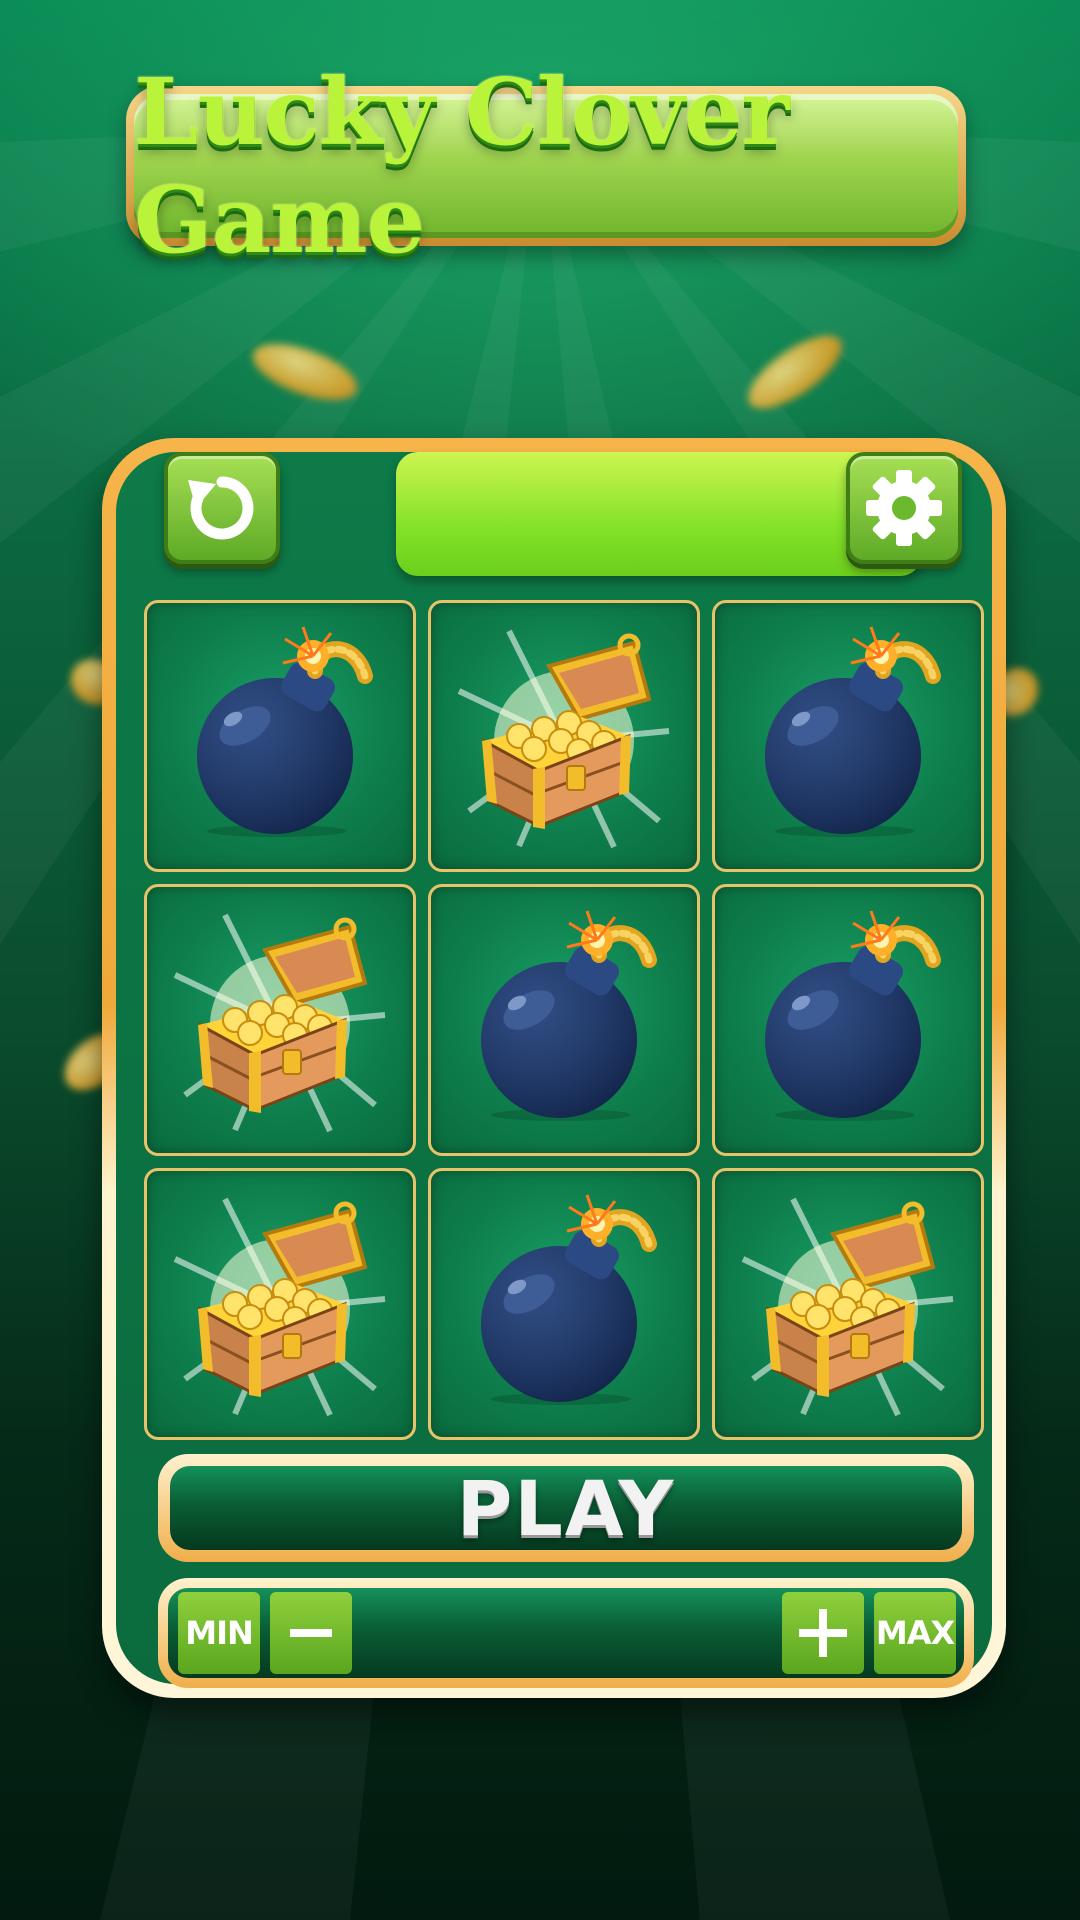 The image size is (1080, 1920). Describe the element at coordinates (659, 514) in the screenshot. I see `status-bar` at that location.